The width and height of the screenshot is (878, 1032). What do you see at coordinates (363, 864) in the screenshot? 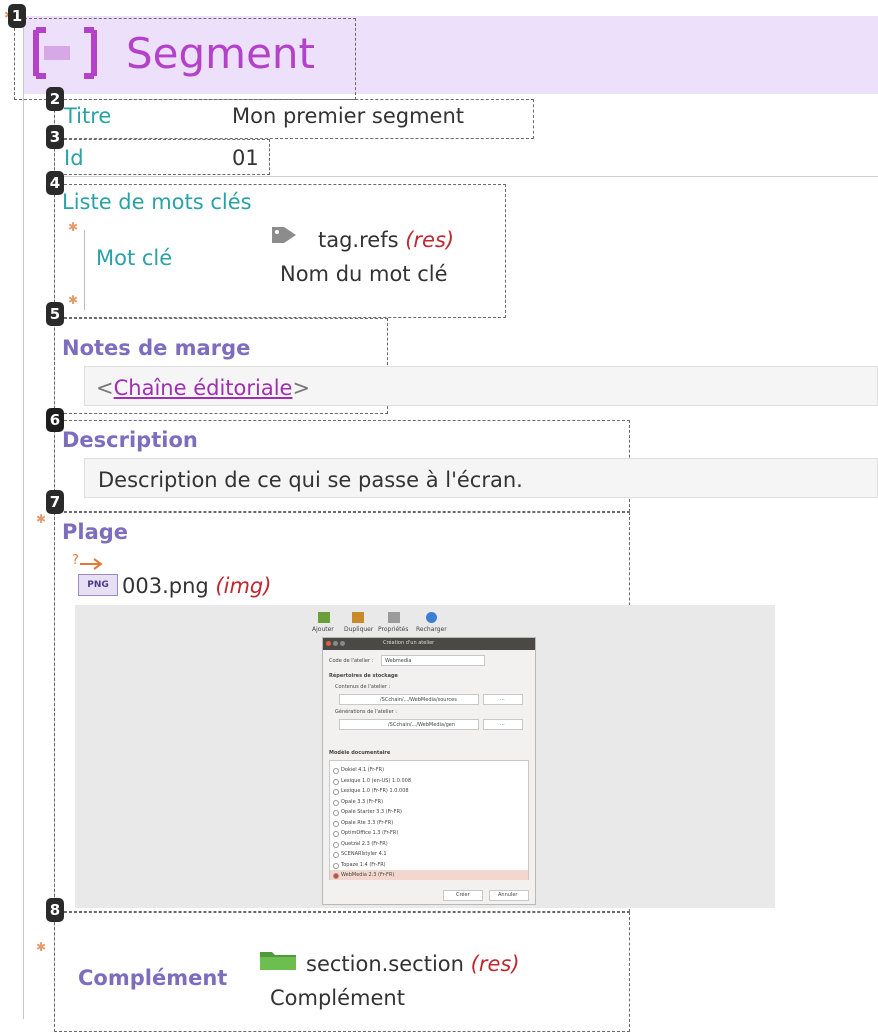
I see `model-item-label: Topaze 1.4 (Fr-FR)` at bounding box center [363, 864].